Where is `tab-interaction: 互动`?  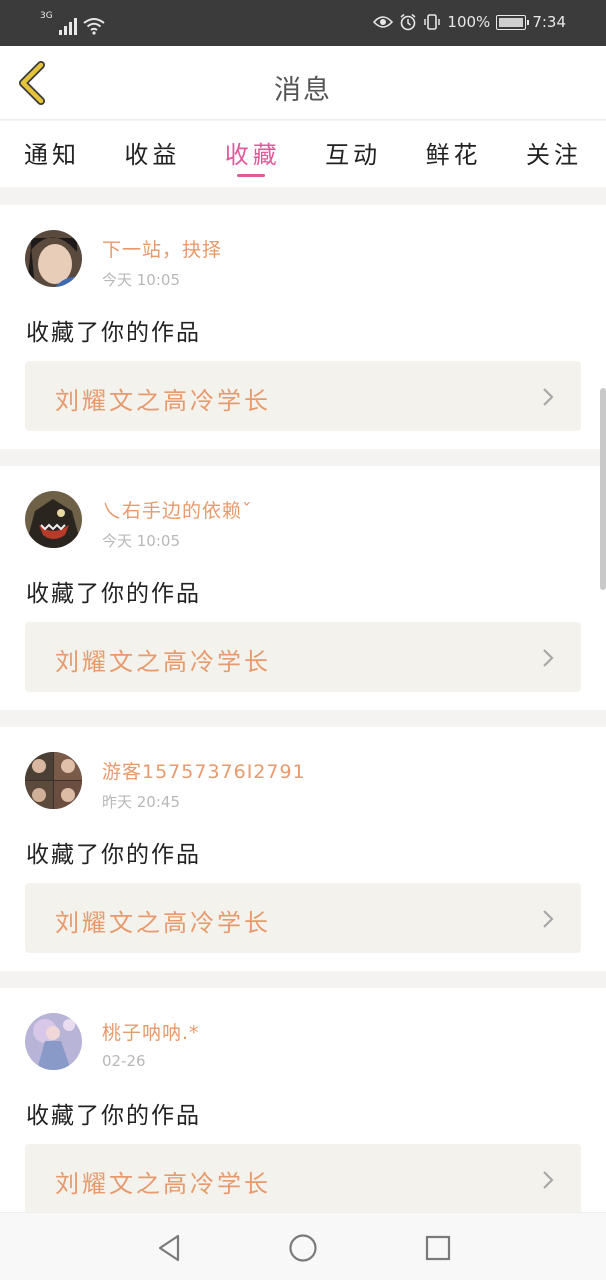
tab-interaction: 互动 is located at coordinates (353, 154).